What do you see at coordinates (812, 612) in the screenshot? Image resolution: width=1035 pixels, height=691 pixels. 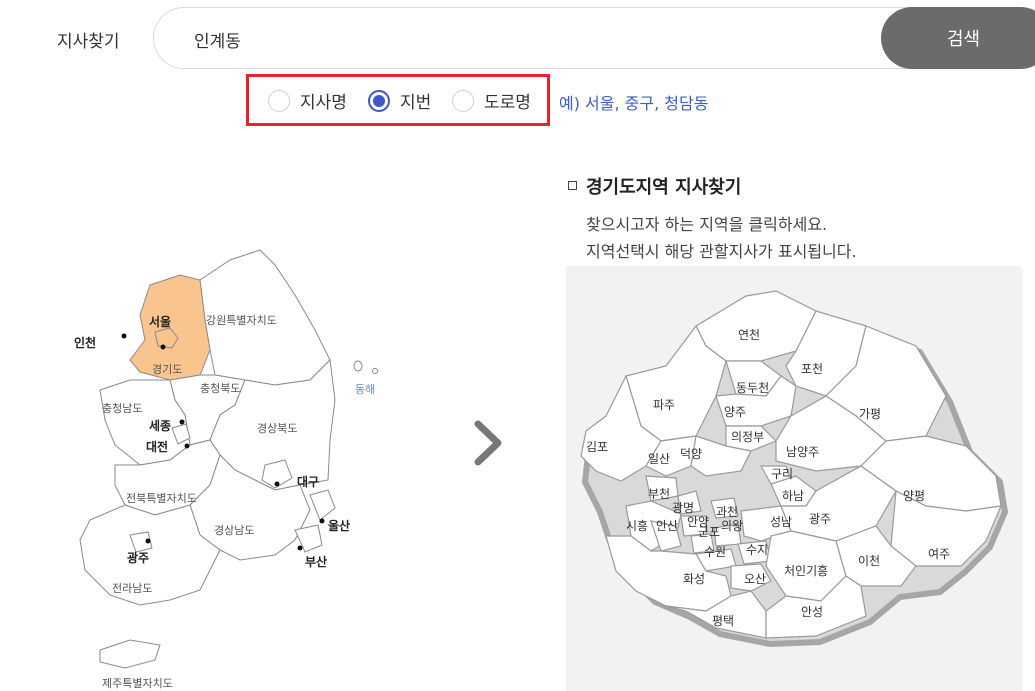 I see `gg-label-anseong: 안성` at bounding box center [812, 612].